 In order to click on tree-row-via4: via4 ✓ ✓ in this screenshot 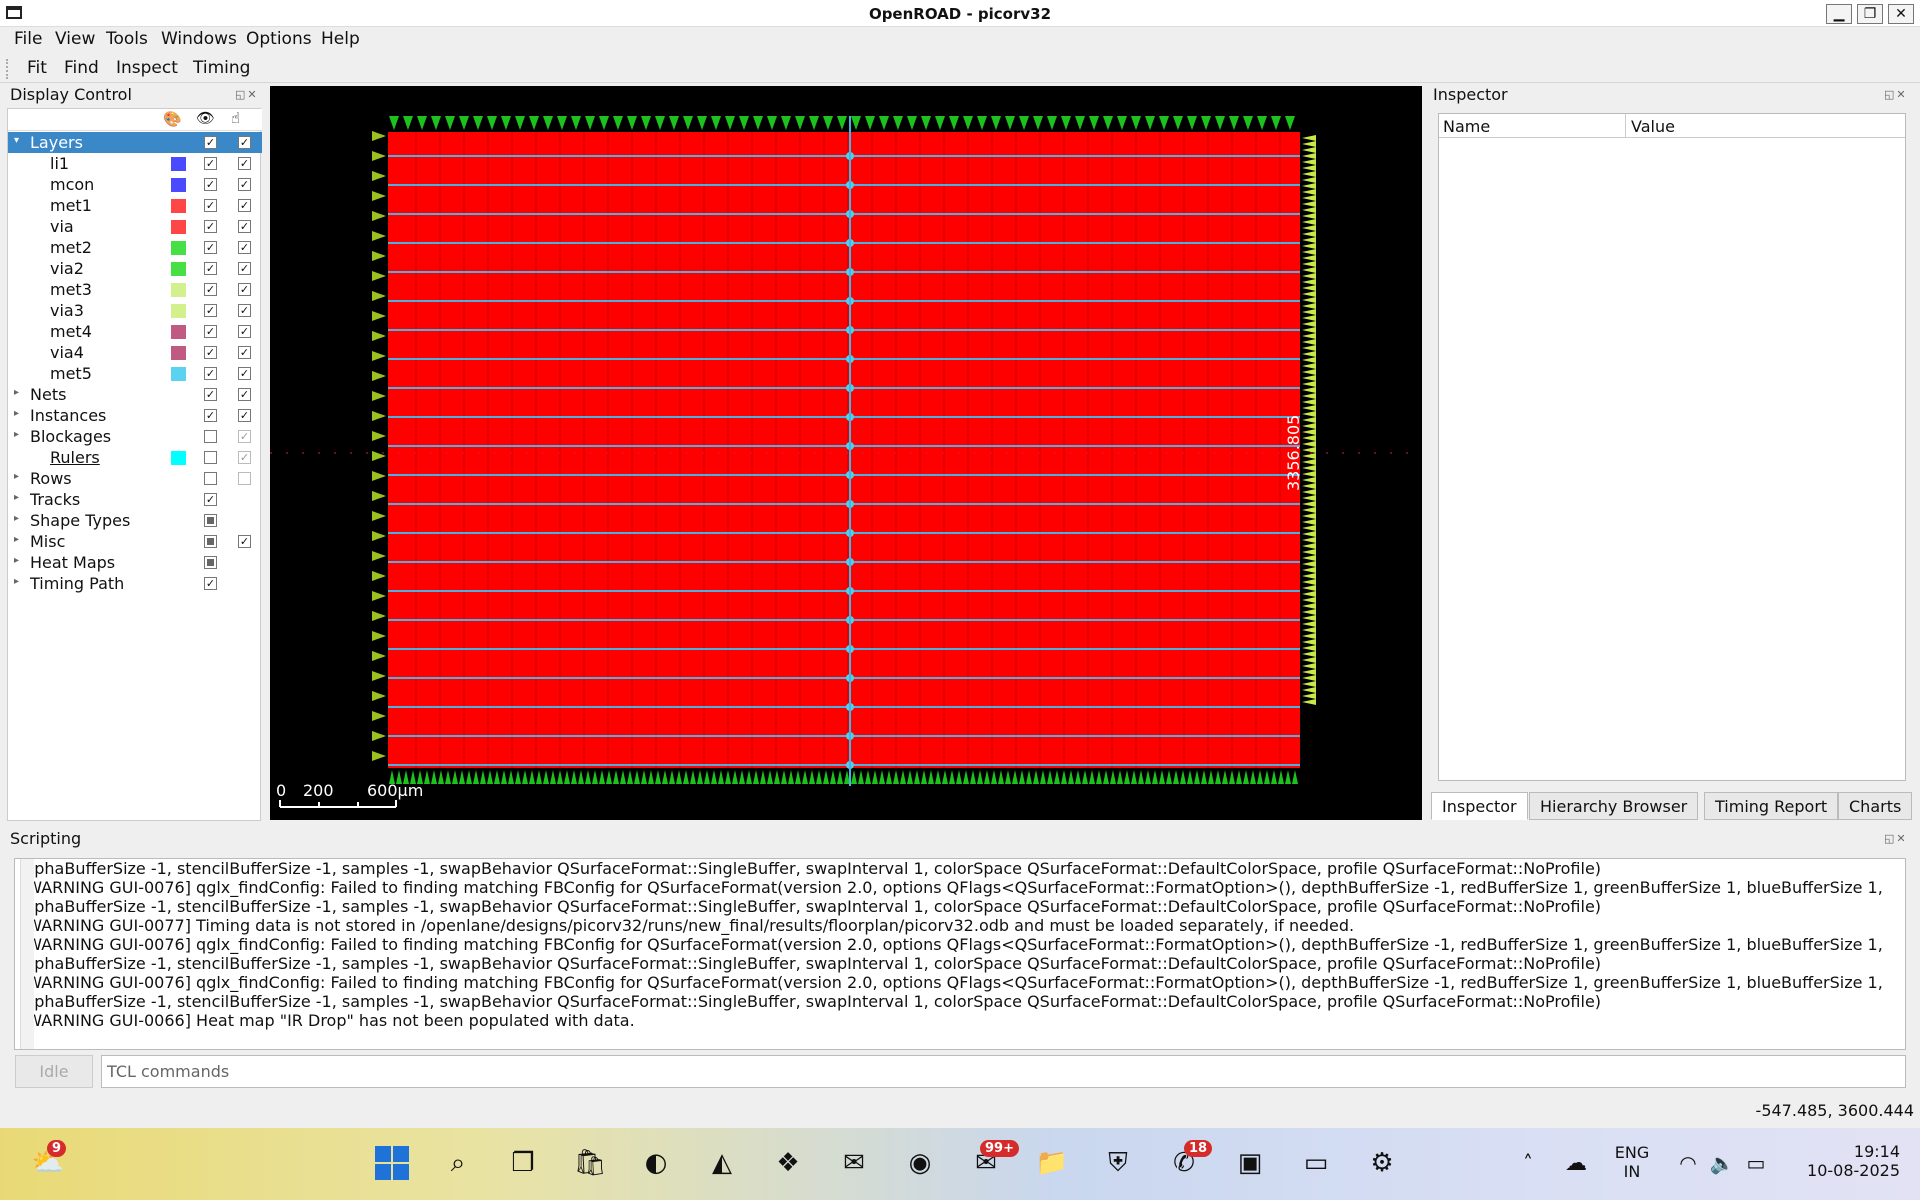, I will do `click(135, 352)`.